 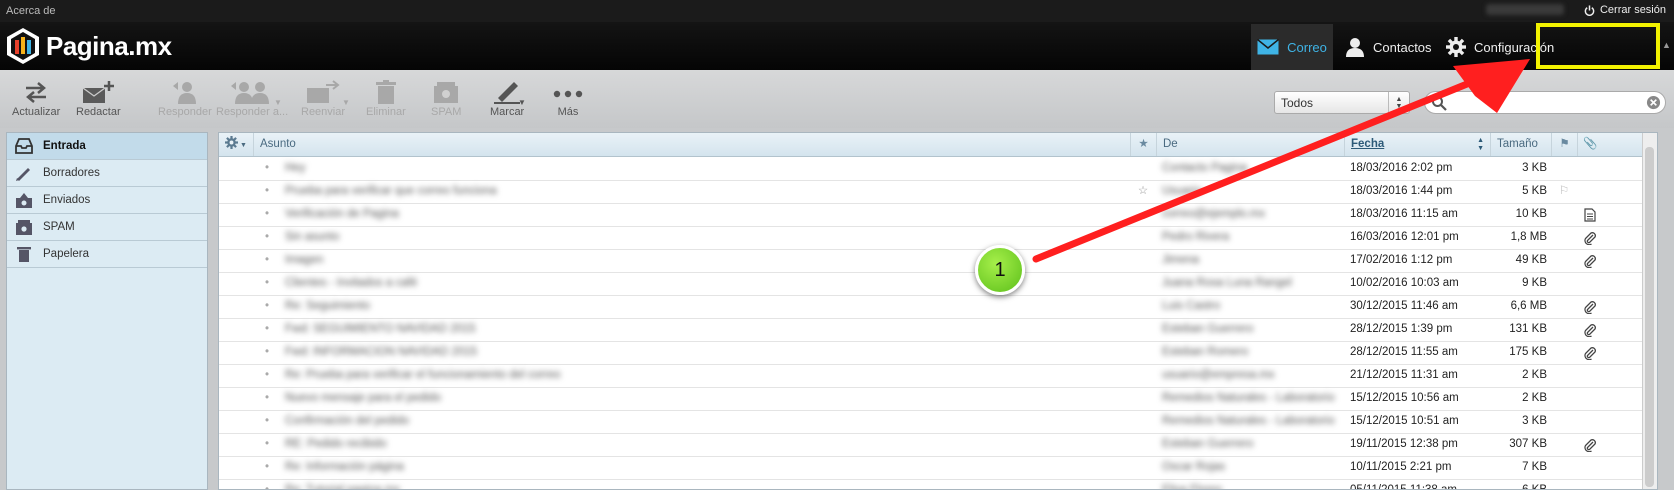 What do you see at coordinates (1520, 144) in the screenshot?
I see `column-size: Tamaño` at bounding box center [1520, 144].